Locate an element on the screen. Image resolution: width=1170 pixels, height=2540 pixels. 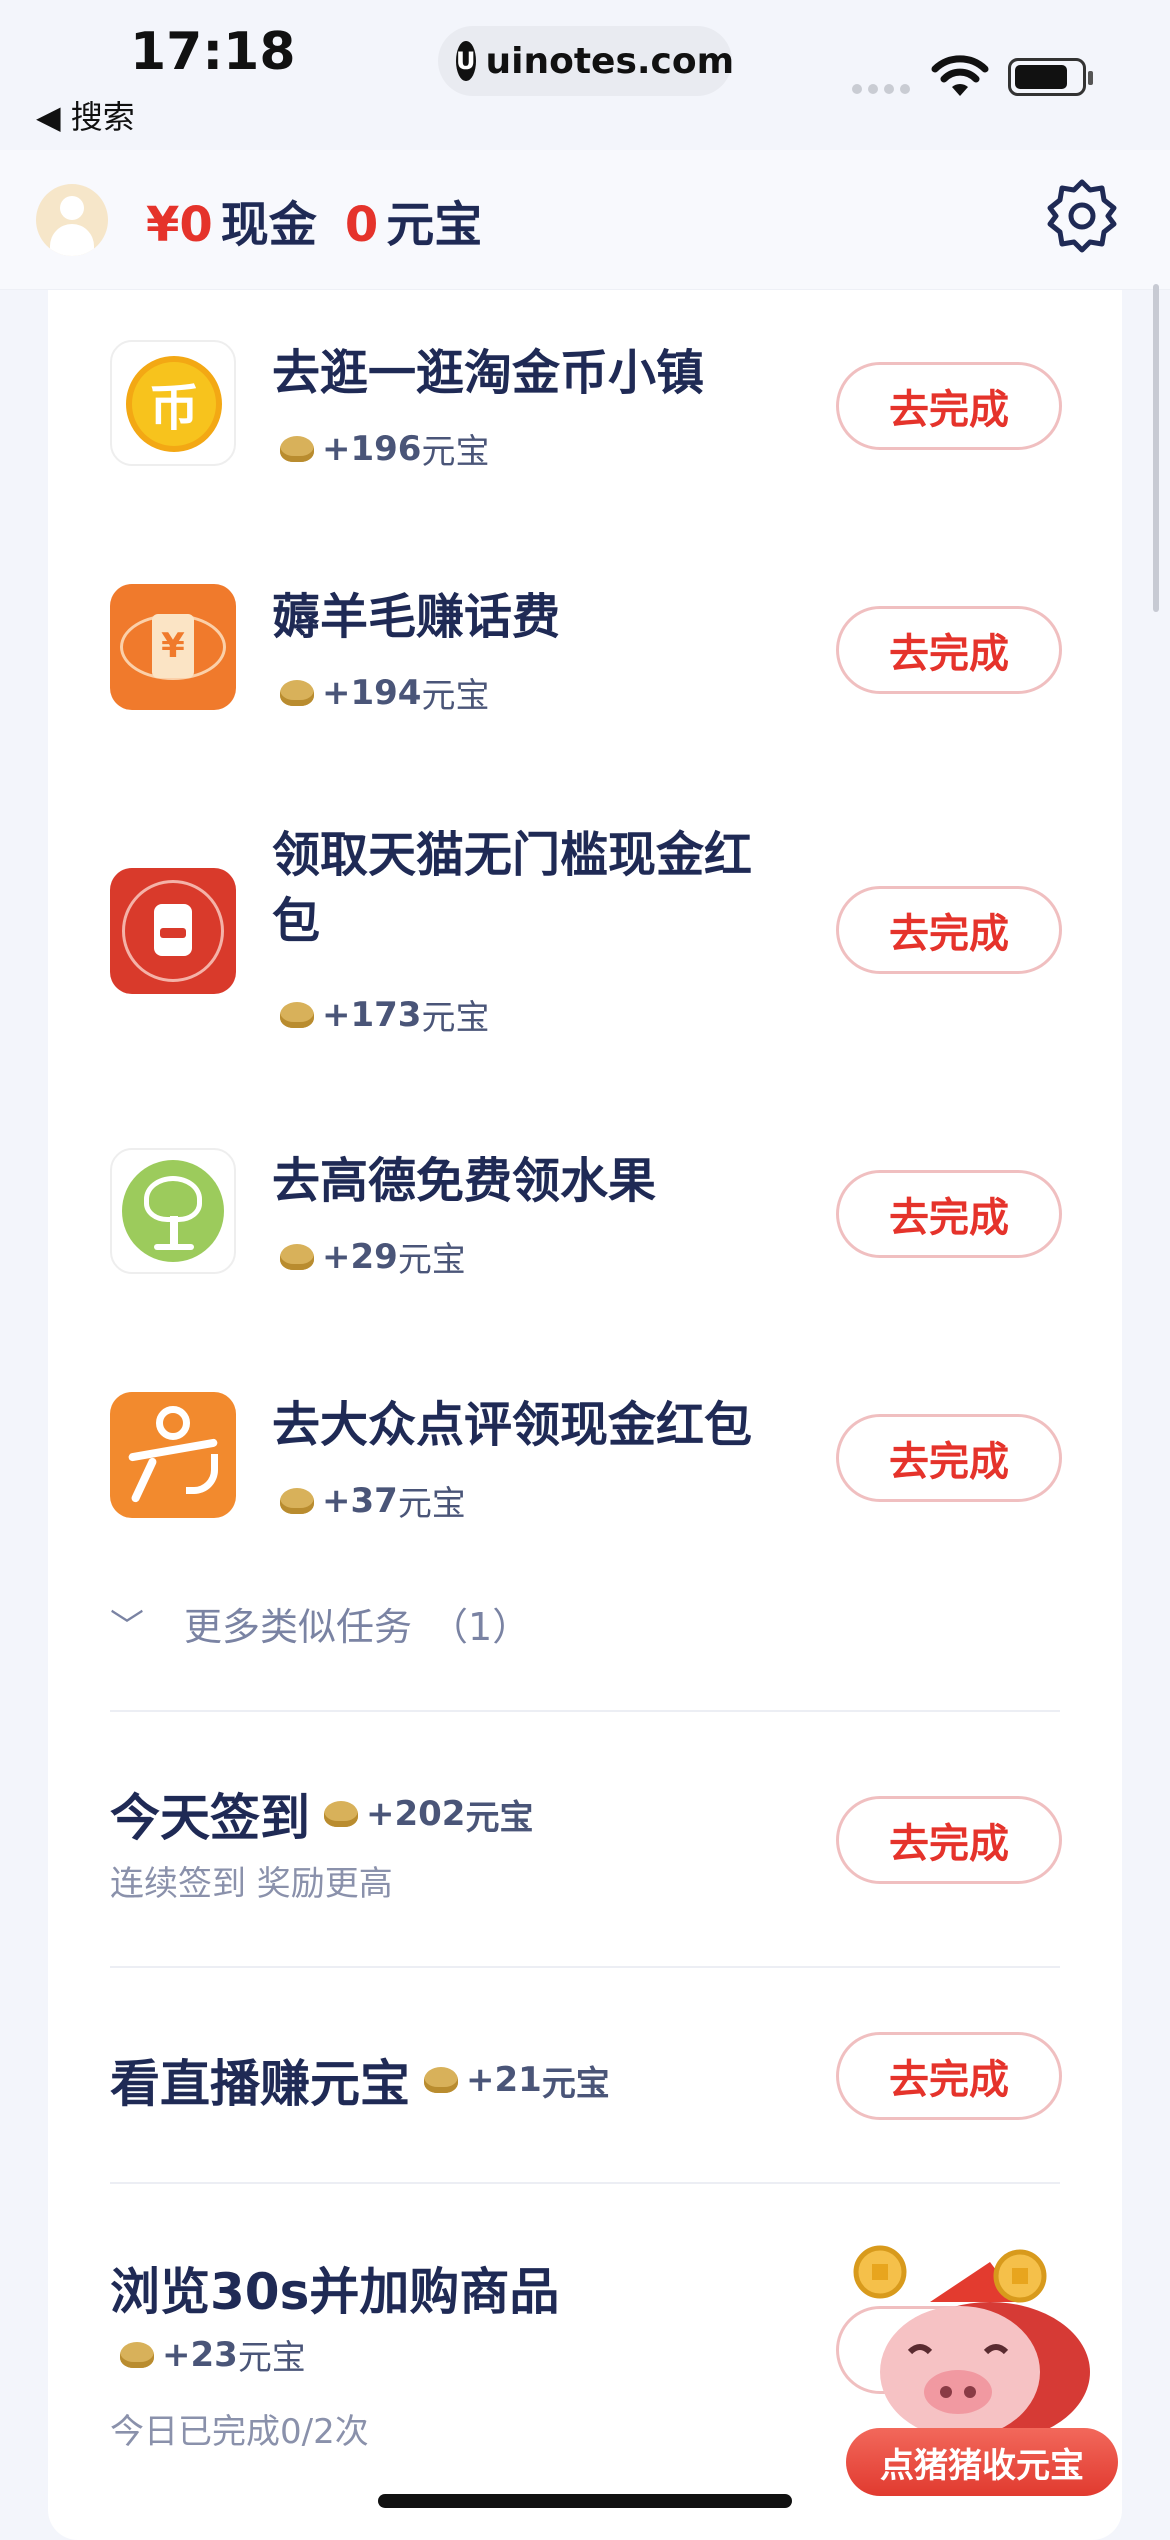
task-title: 去大众点评领现金红包 is located at coordinates (512, 1425).